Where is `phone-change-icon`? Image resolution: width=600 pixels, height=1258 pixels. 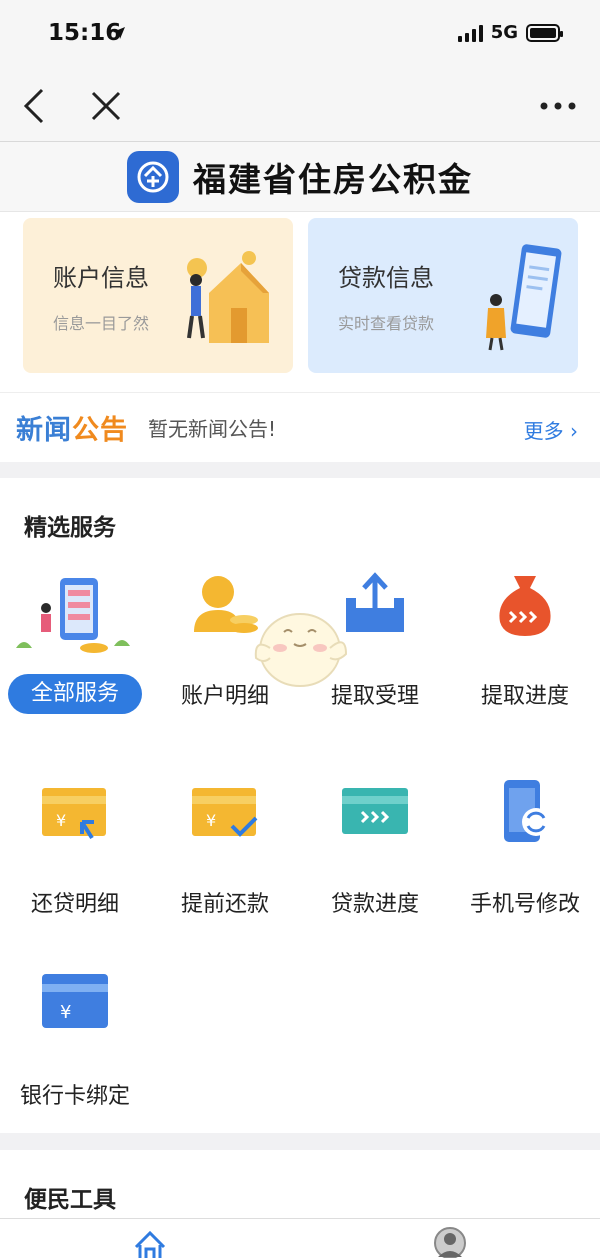 phone-change-icon is located at coordinates (525, 813).